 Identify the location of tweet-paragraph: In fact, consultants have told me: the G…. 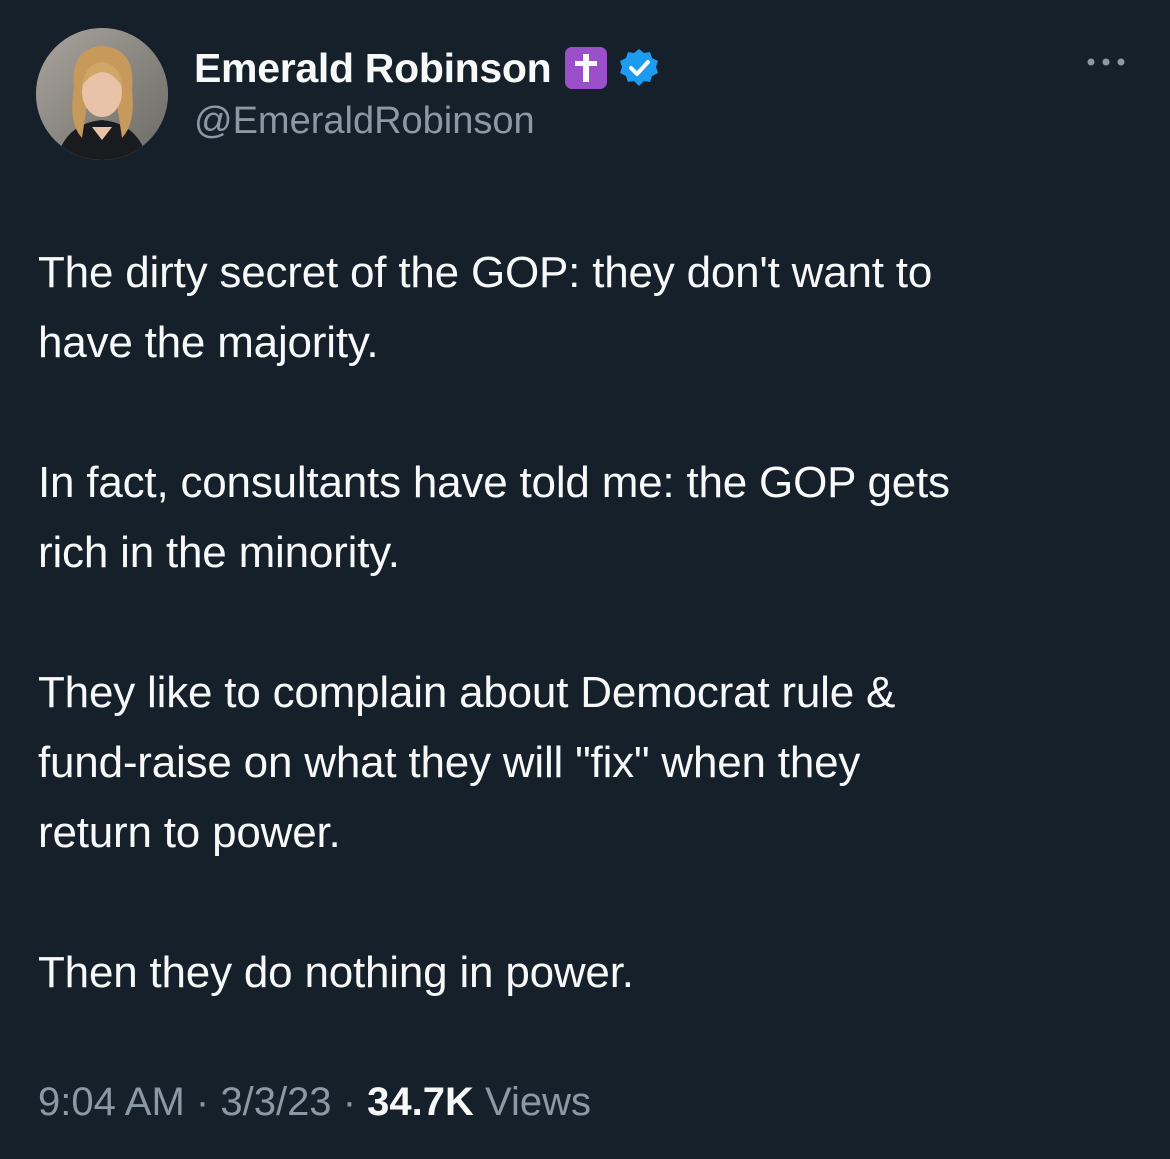
(494, 517).